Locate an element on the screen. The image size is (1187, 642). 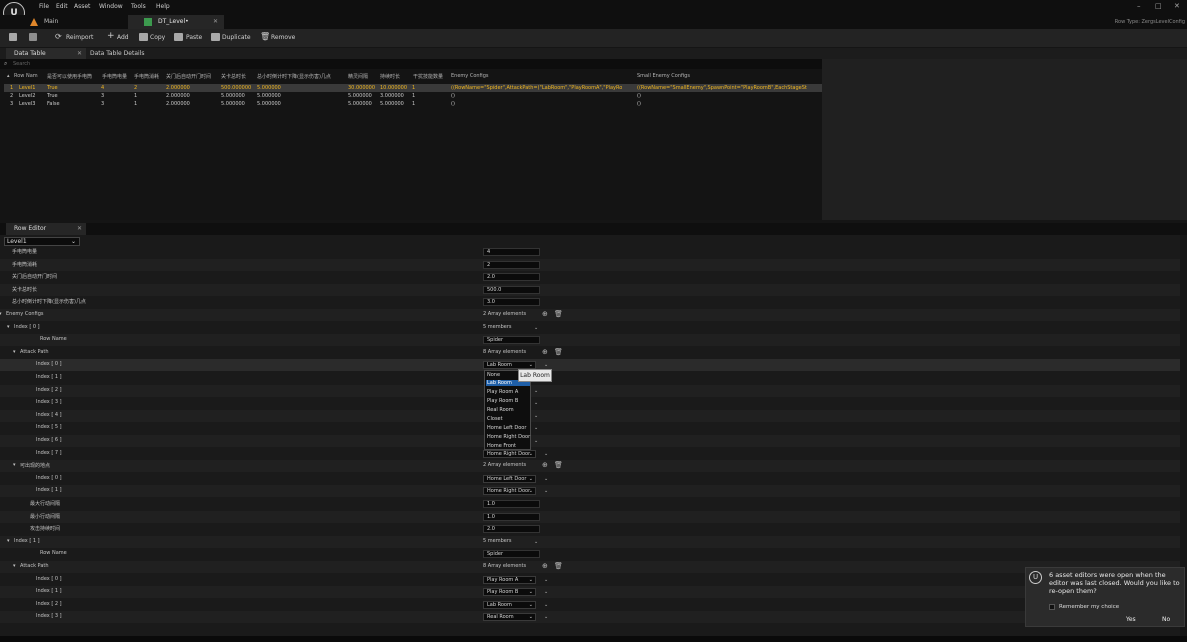
col-header: Row Nam is located at coordinates (26, 76).